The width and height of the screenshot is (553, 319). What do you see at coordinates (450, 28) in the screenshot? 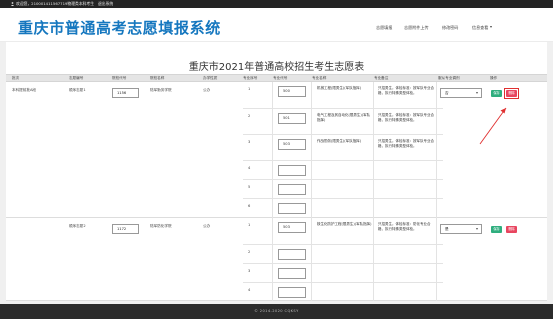
I see `nav-change-password: 修改密码` at bounding box center [450, 28].